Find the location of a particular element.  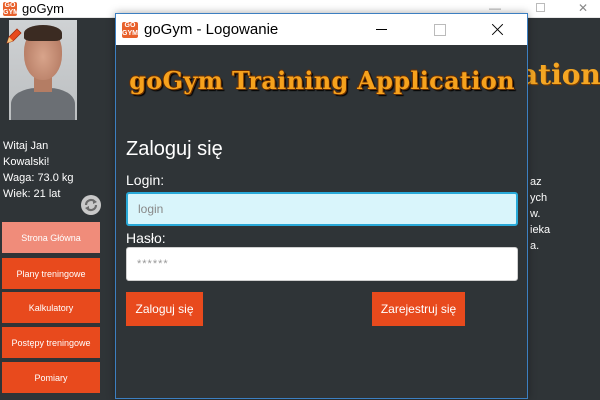

app-heading: goGym Training Application is located at coordinates (322, 80).